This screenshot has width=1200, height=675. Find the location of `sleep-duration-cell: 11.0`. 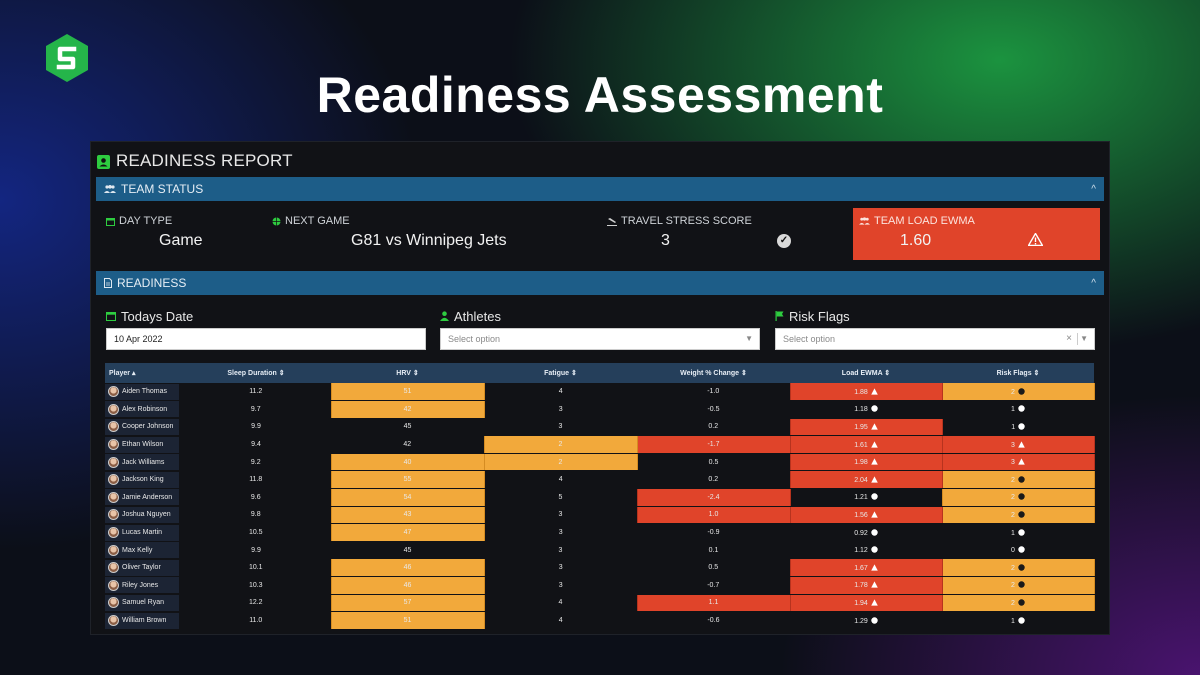

sleep-duration-cell: 11.0 is located at coordinates (256, 620).